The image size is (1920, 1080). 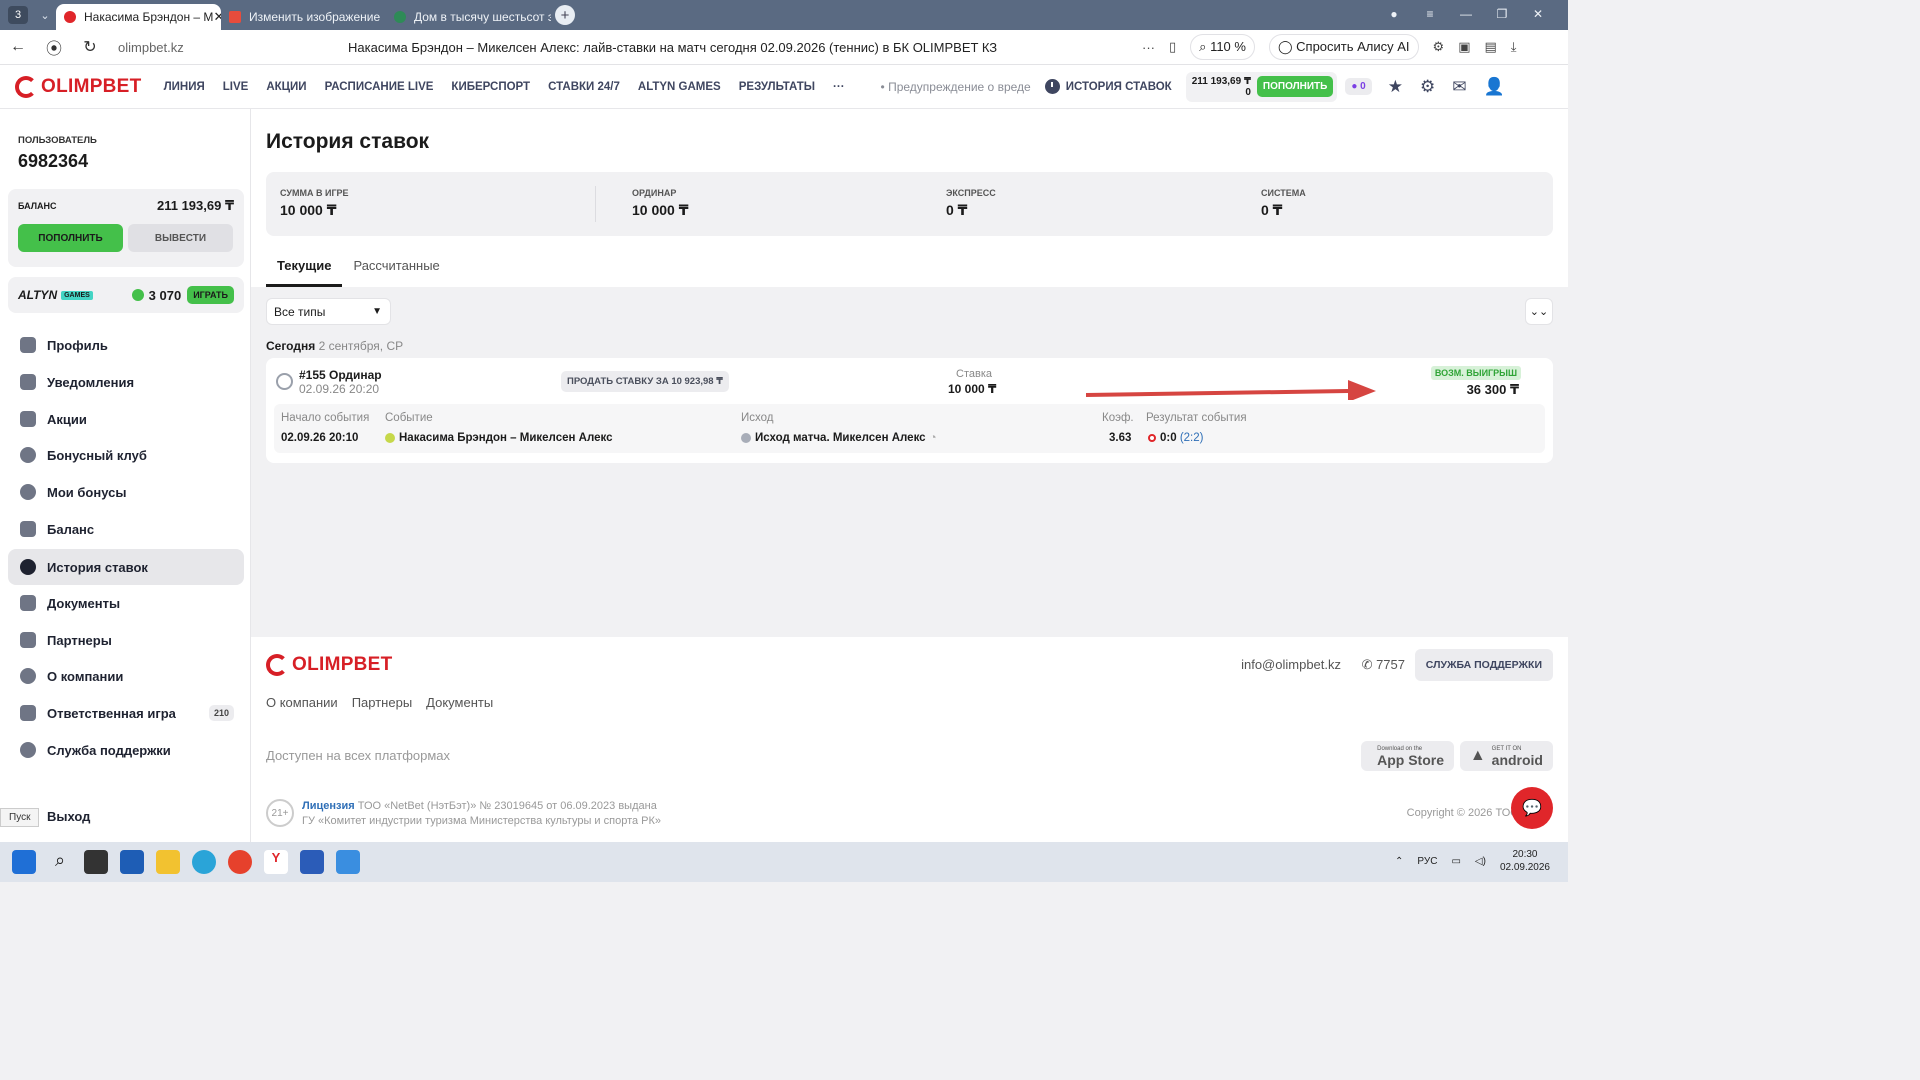 What do you see at coordinates (1175, 438) in the screenshot?
I see `event-result: 0:0 (2:2)` at bounding box center [1175, 438].